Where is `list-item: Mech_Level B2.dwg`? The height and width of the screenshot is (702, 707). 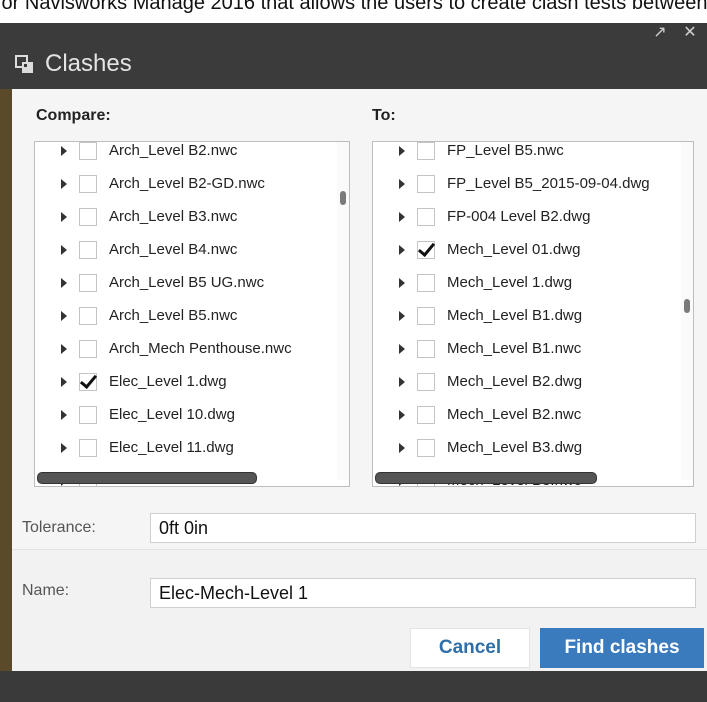
list-item: Mech_Level B2.dwg is located at coordinates (533, 381).